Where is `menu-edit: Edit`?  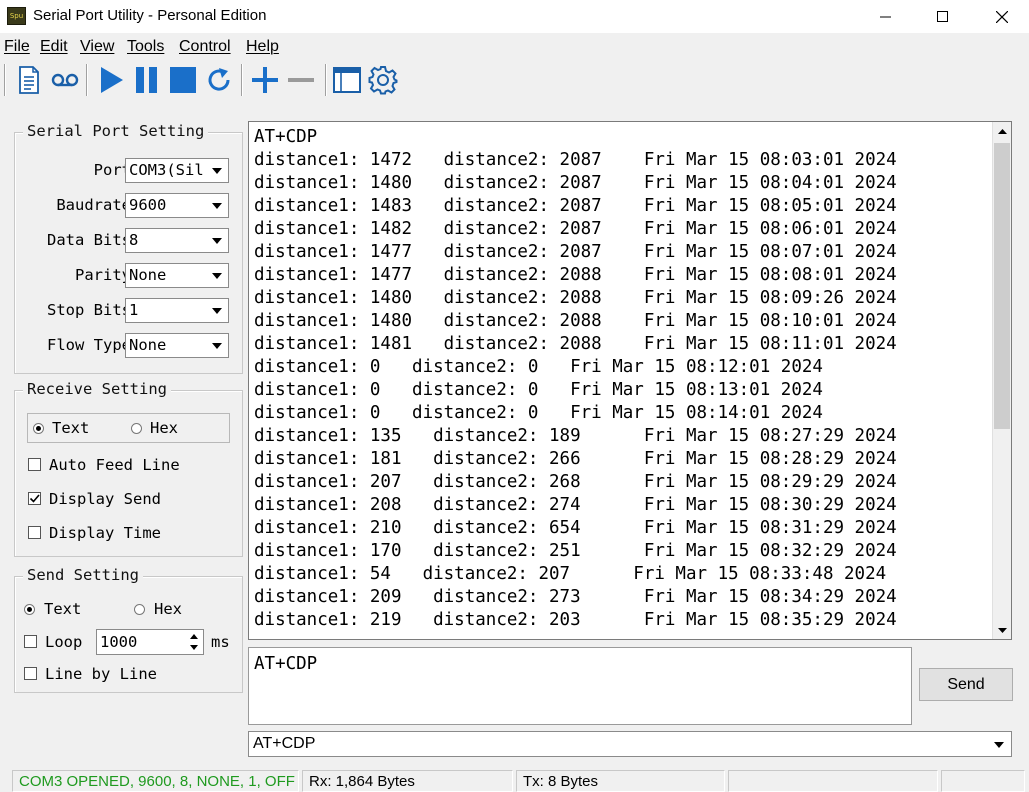 menu-edit: Edit is located at coordinates (54, 47).